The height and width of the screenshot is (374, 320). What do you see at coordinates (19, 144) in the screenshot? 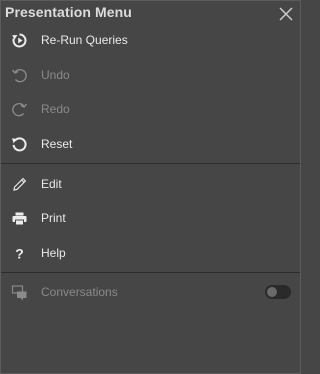
I see `reset-icon` at bounding box center [19, 144].